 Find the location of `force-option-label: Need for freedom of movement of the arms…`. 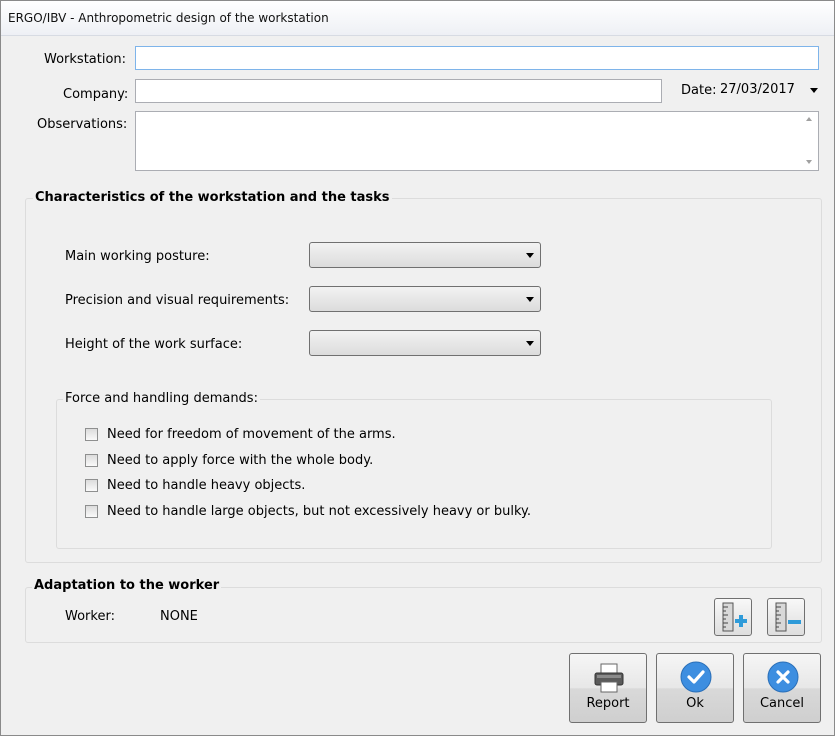

force-option-label: Need for freedom of movement of the arms… is located at coordinates (251, 434).